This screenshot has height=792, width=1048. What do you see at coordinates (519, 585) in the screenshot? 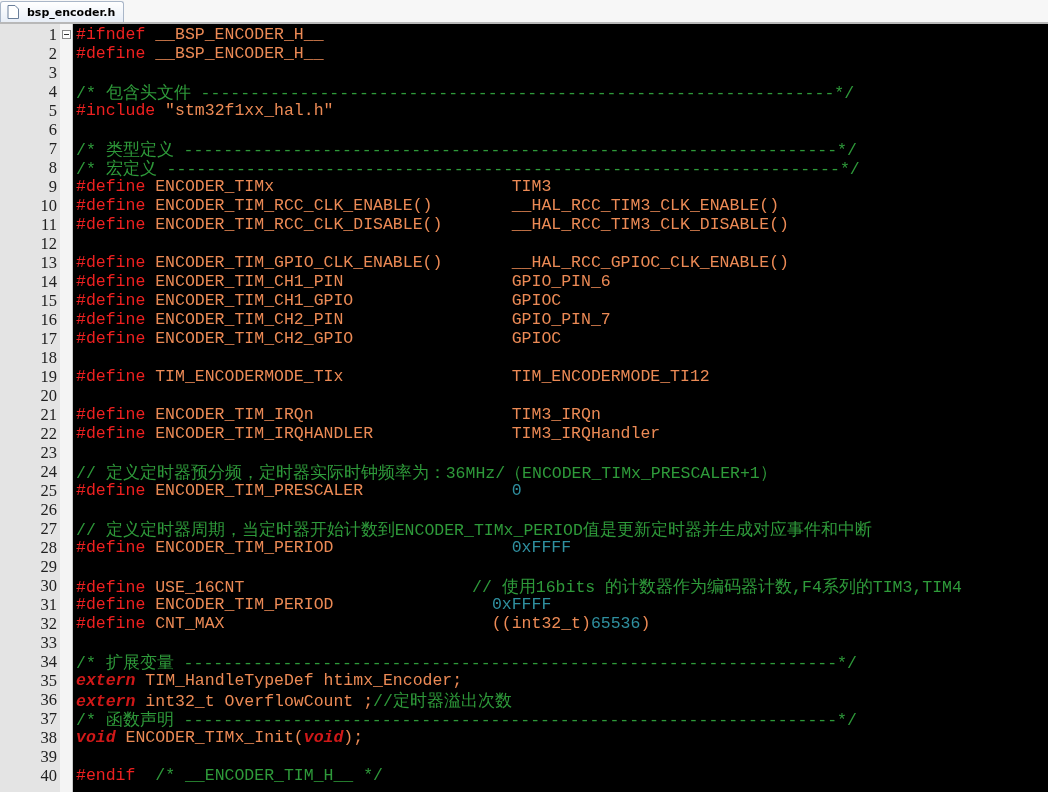
I see `code-line: #define USE_16CNT // 使用16bits 的计数器作为编码器计数,F4系列的TIM3,TIM4` at bounding box center [519, 585].